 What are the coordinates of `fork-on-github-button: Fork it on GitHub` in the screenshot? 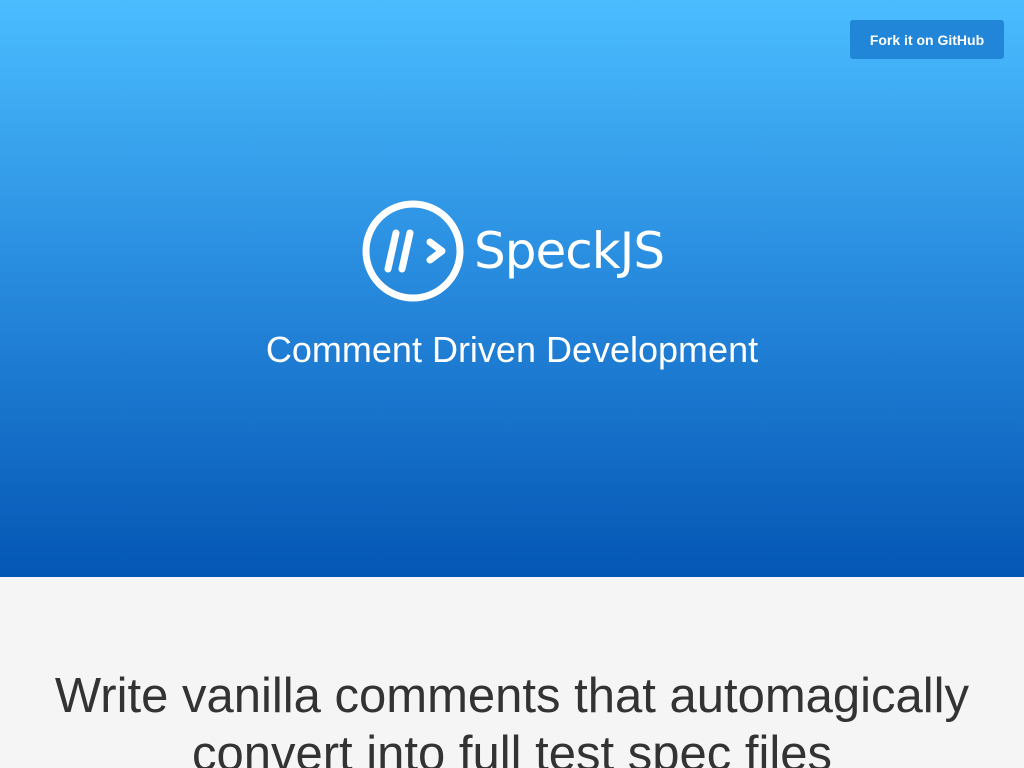 It's located at (927, 39).